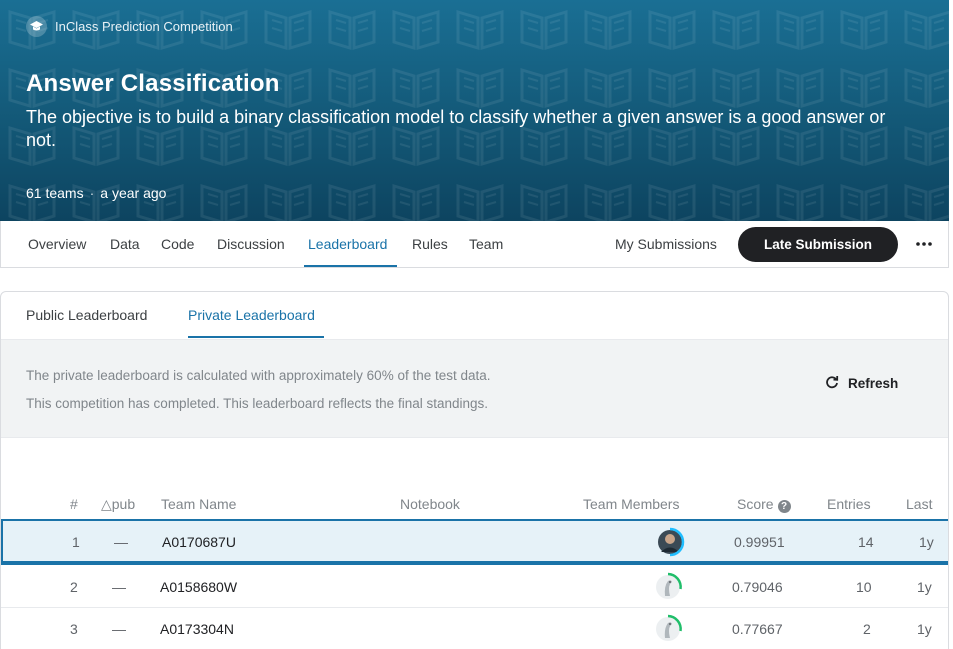 This screenshot has width=953, height=649. I want to click on score: 0.99951, so click(759, 542).